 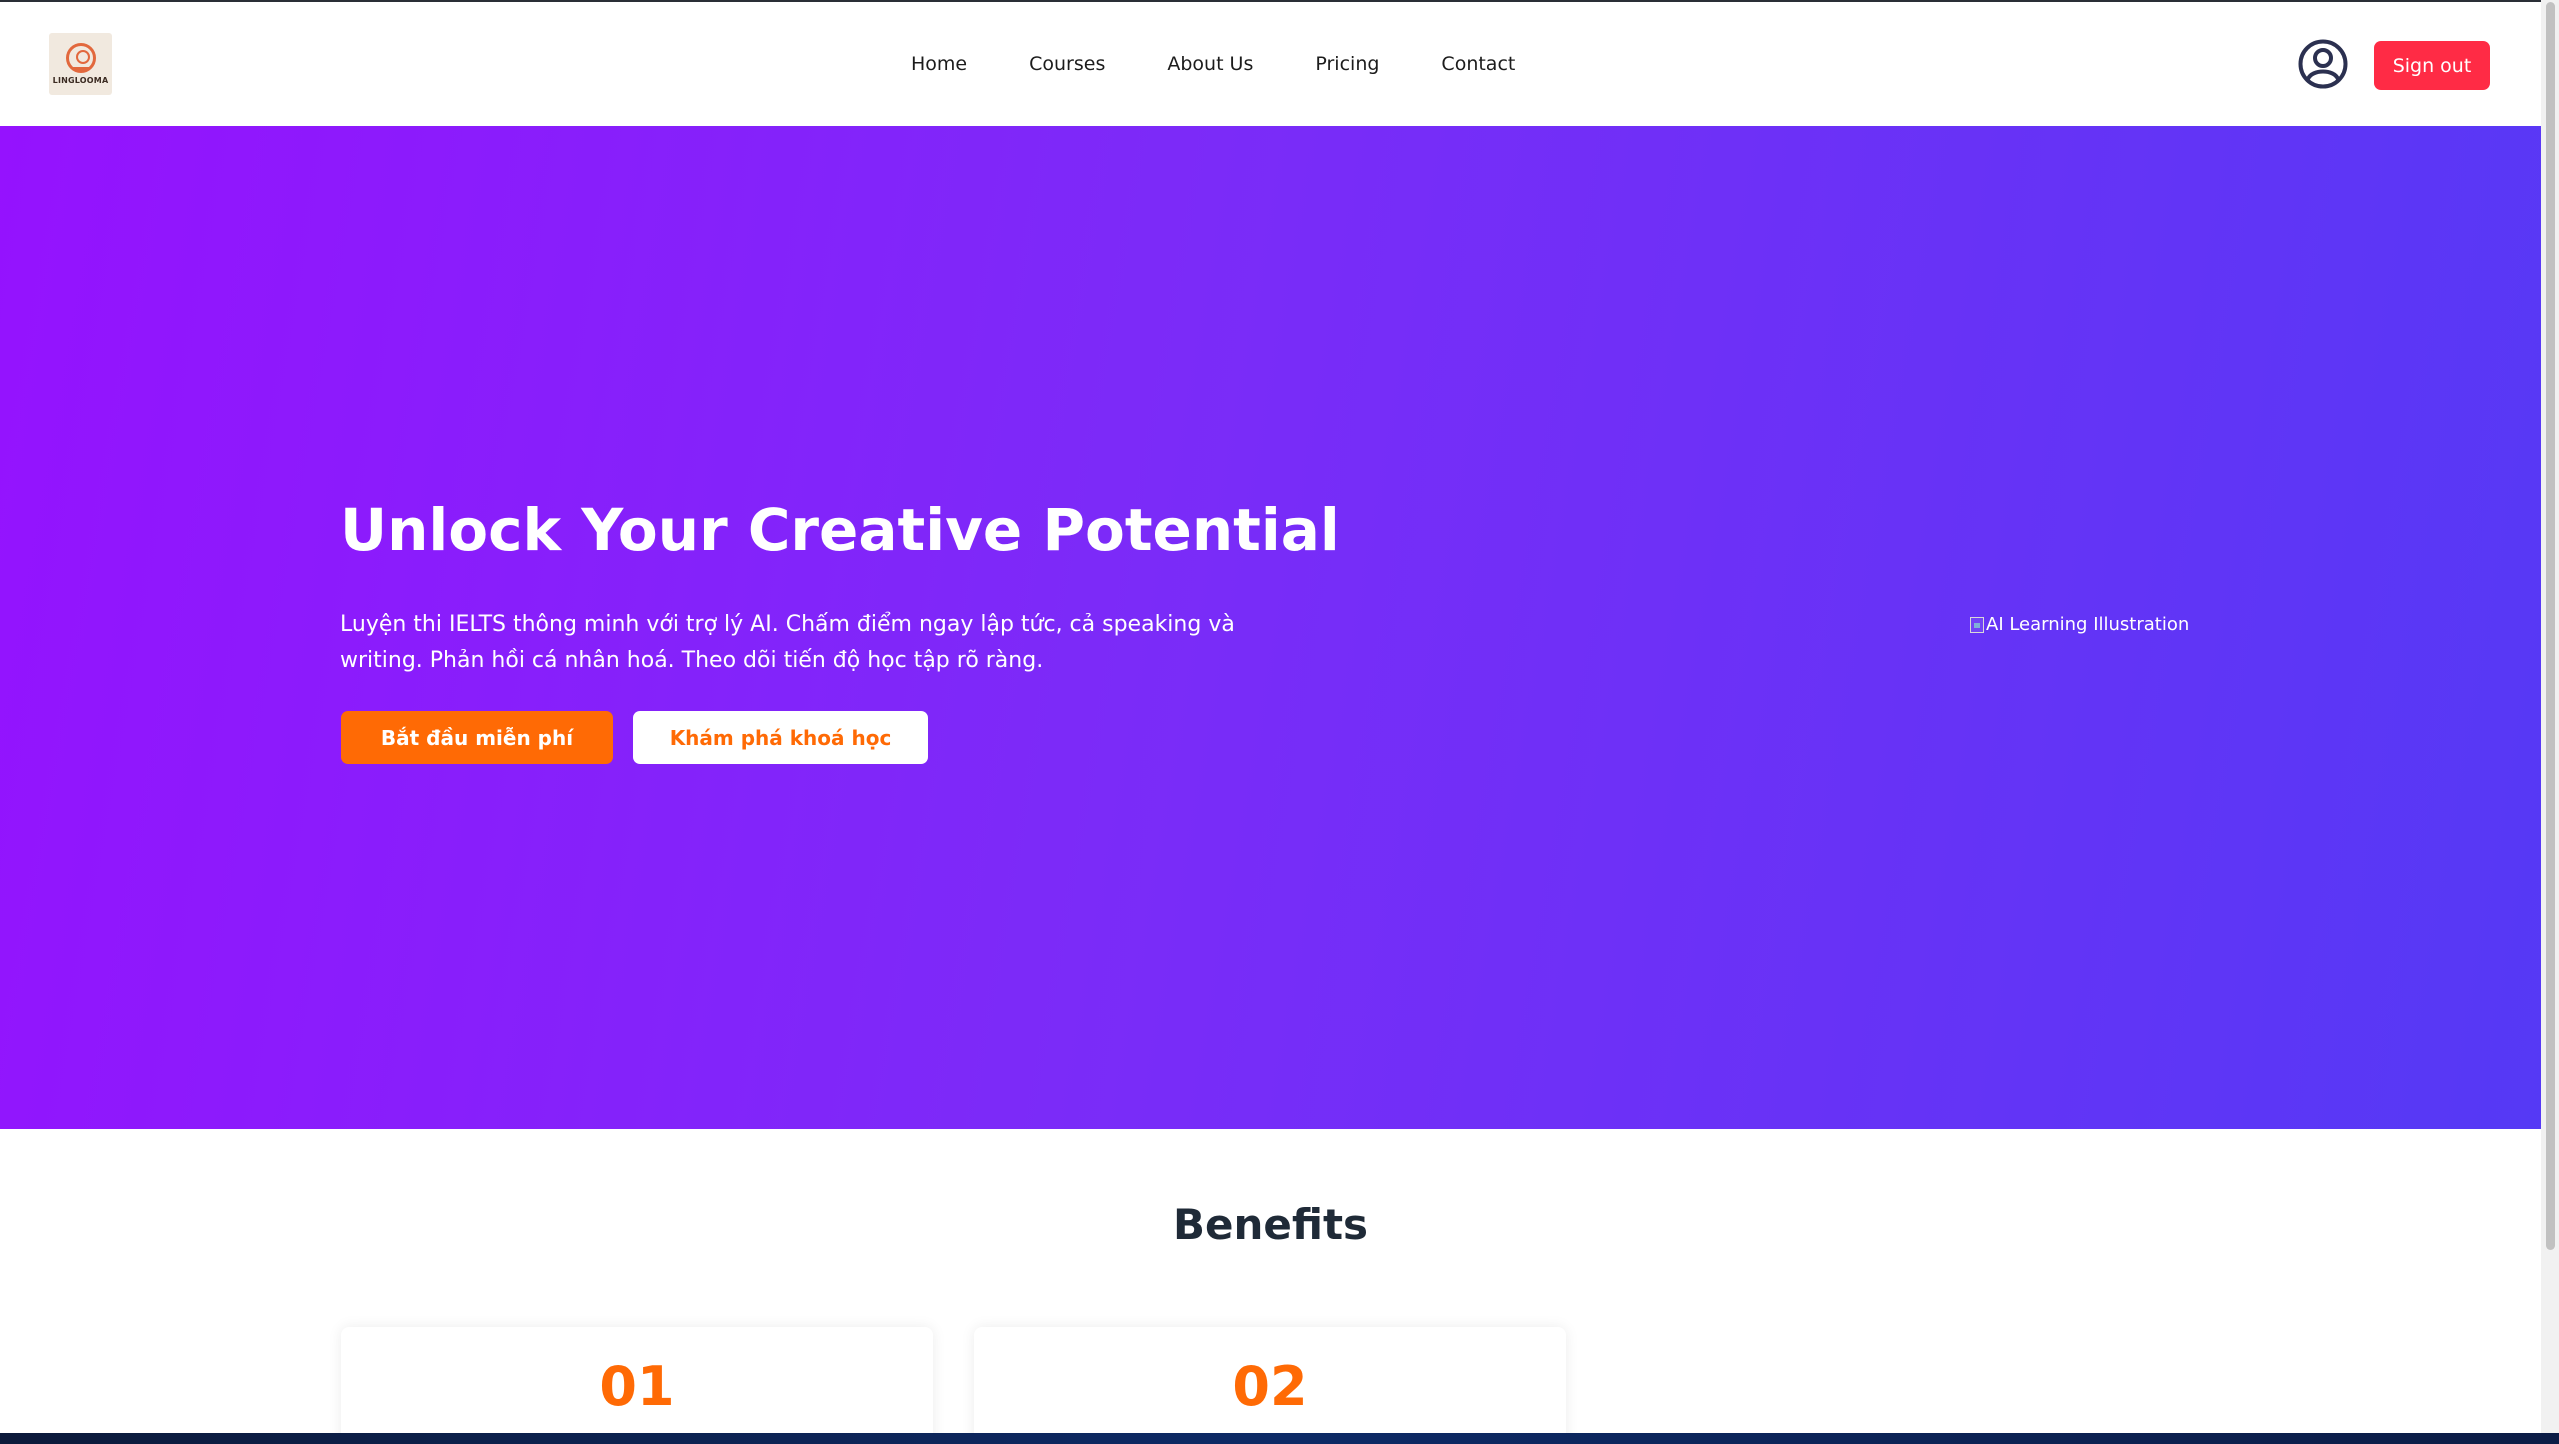 What do you see at coordinates (80, 58) in the screenshot?
I see `logo-icon` at bounding box center [80, 58].